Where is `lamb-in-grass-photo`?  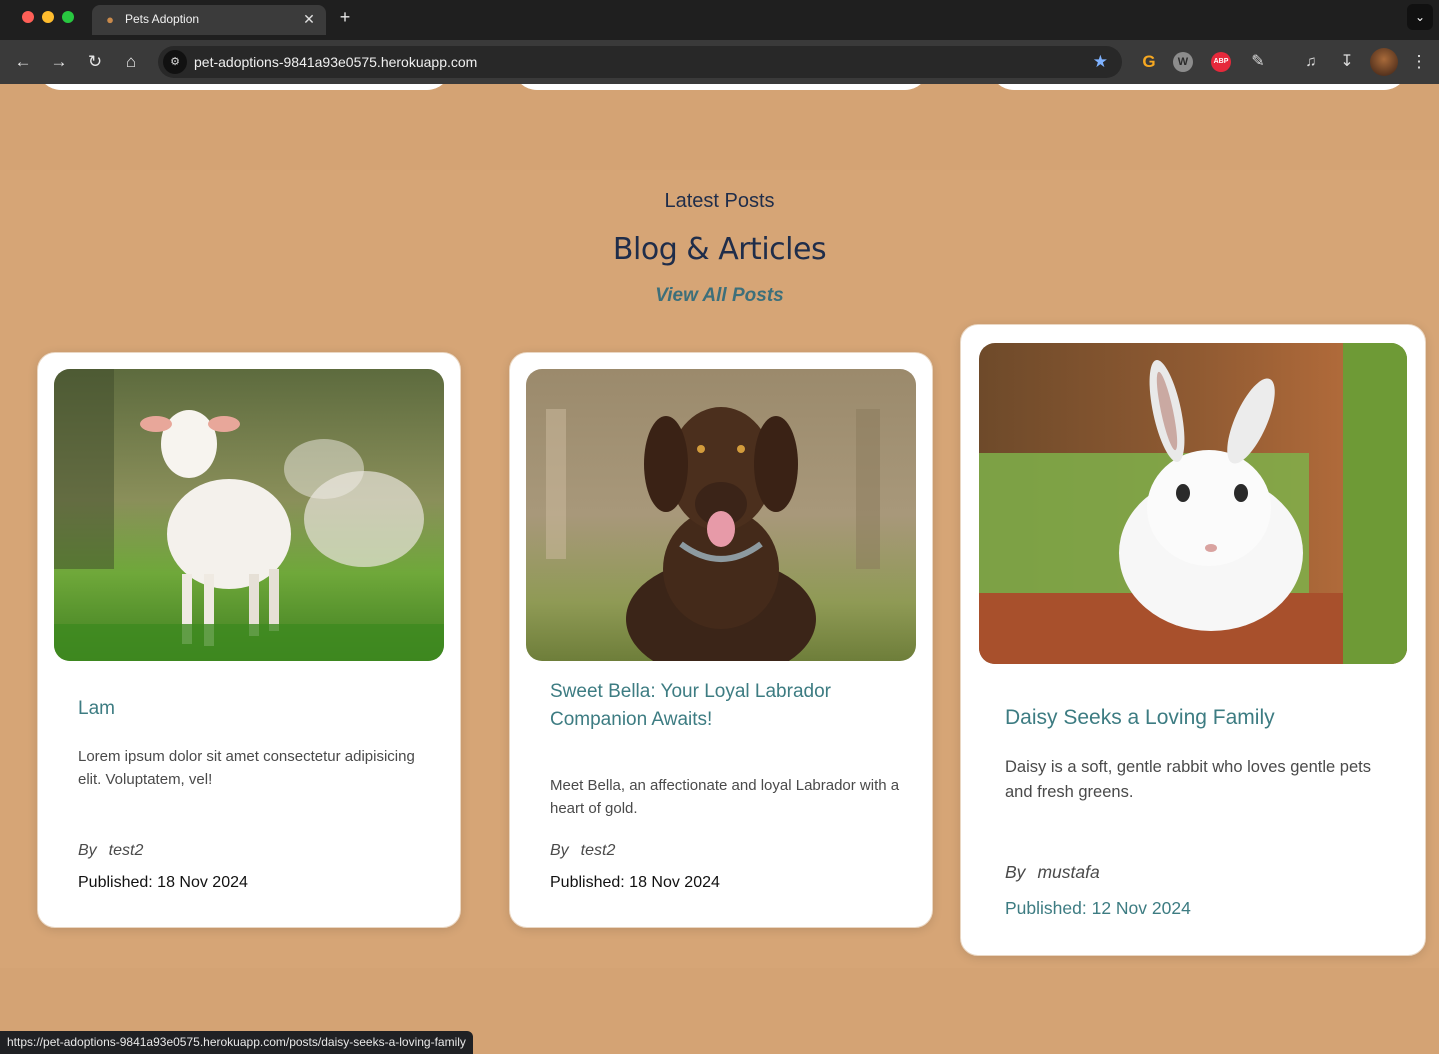 lamb-in-grass-photo is located at coordinates (249, 515).